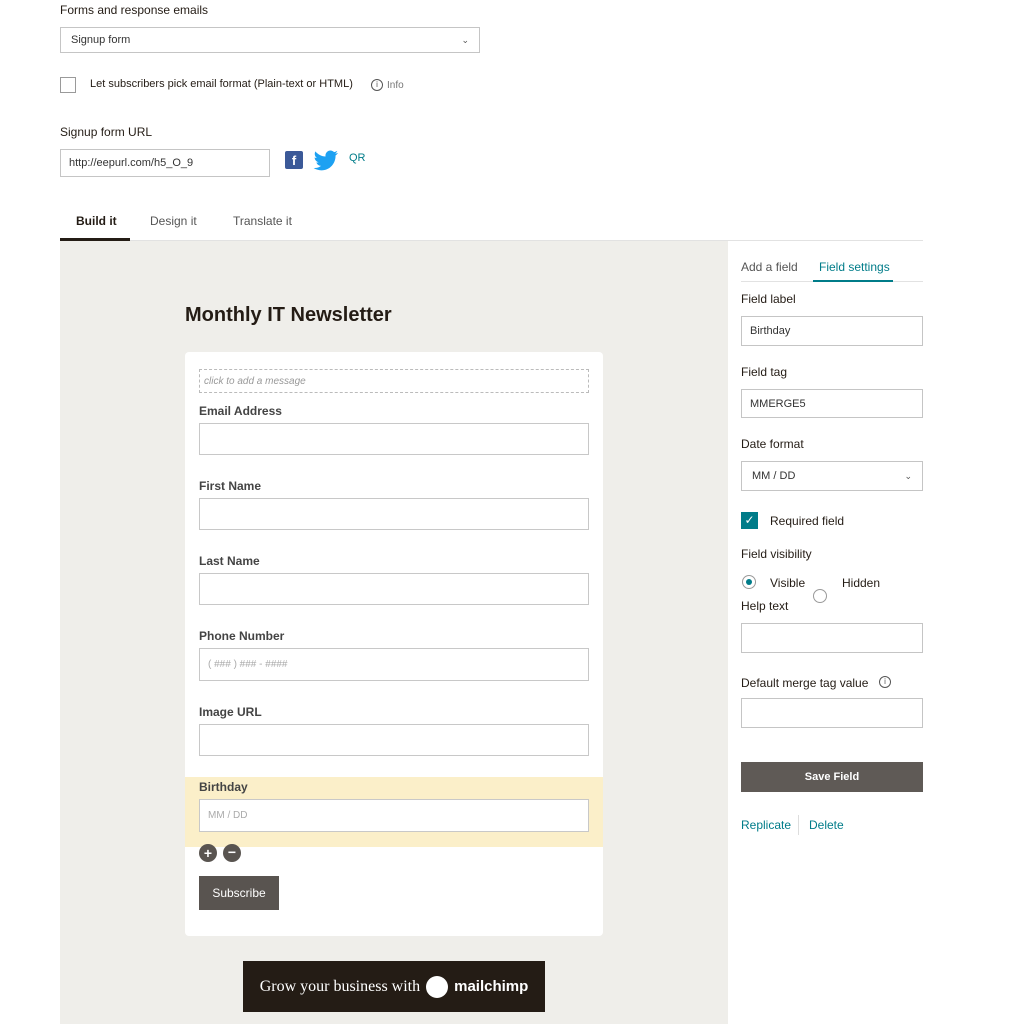 The height and width of the screenshot is (1024, 1024). What do you see at coordinates (232, 853) in the screenshot?
I see `remove-field-icon: −` at bounding box center [232, 853].